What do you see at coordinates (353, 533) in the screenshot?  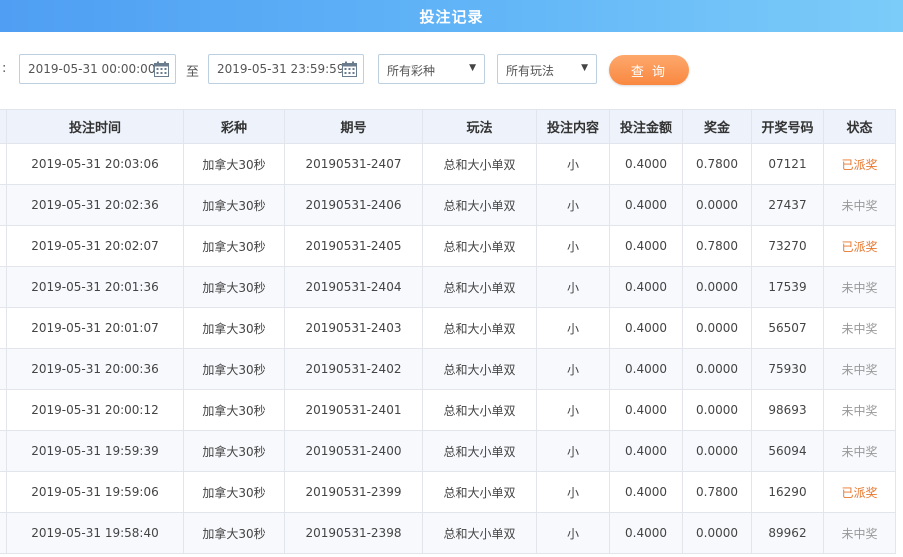 I see `cell-issue: 20190531-2398` at bounding box center [353, 533].